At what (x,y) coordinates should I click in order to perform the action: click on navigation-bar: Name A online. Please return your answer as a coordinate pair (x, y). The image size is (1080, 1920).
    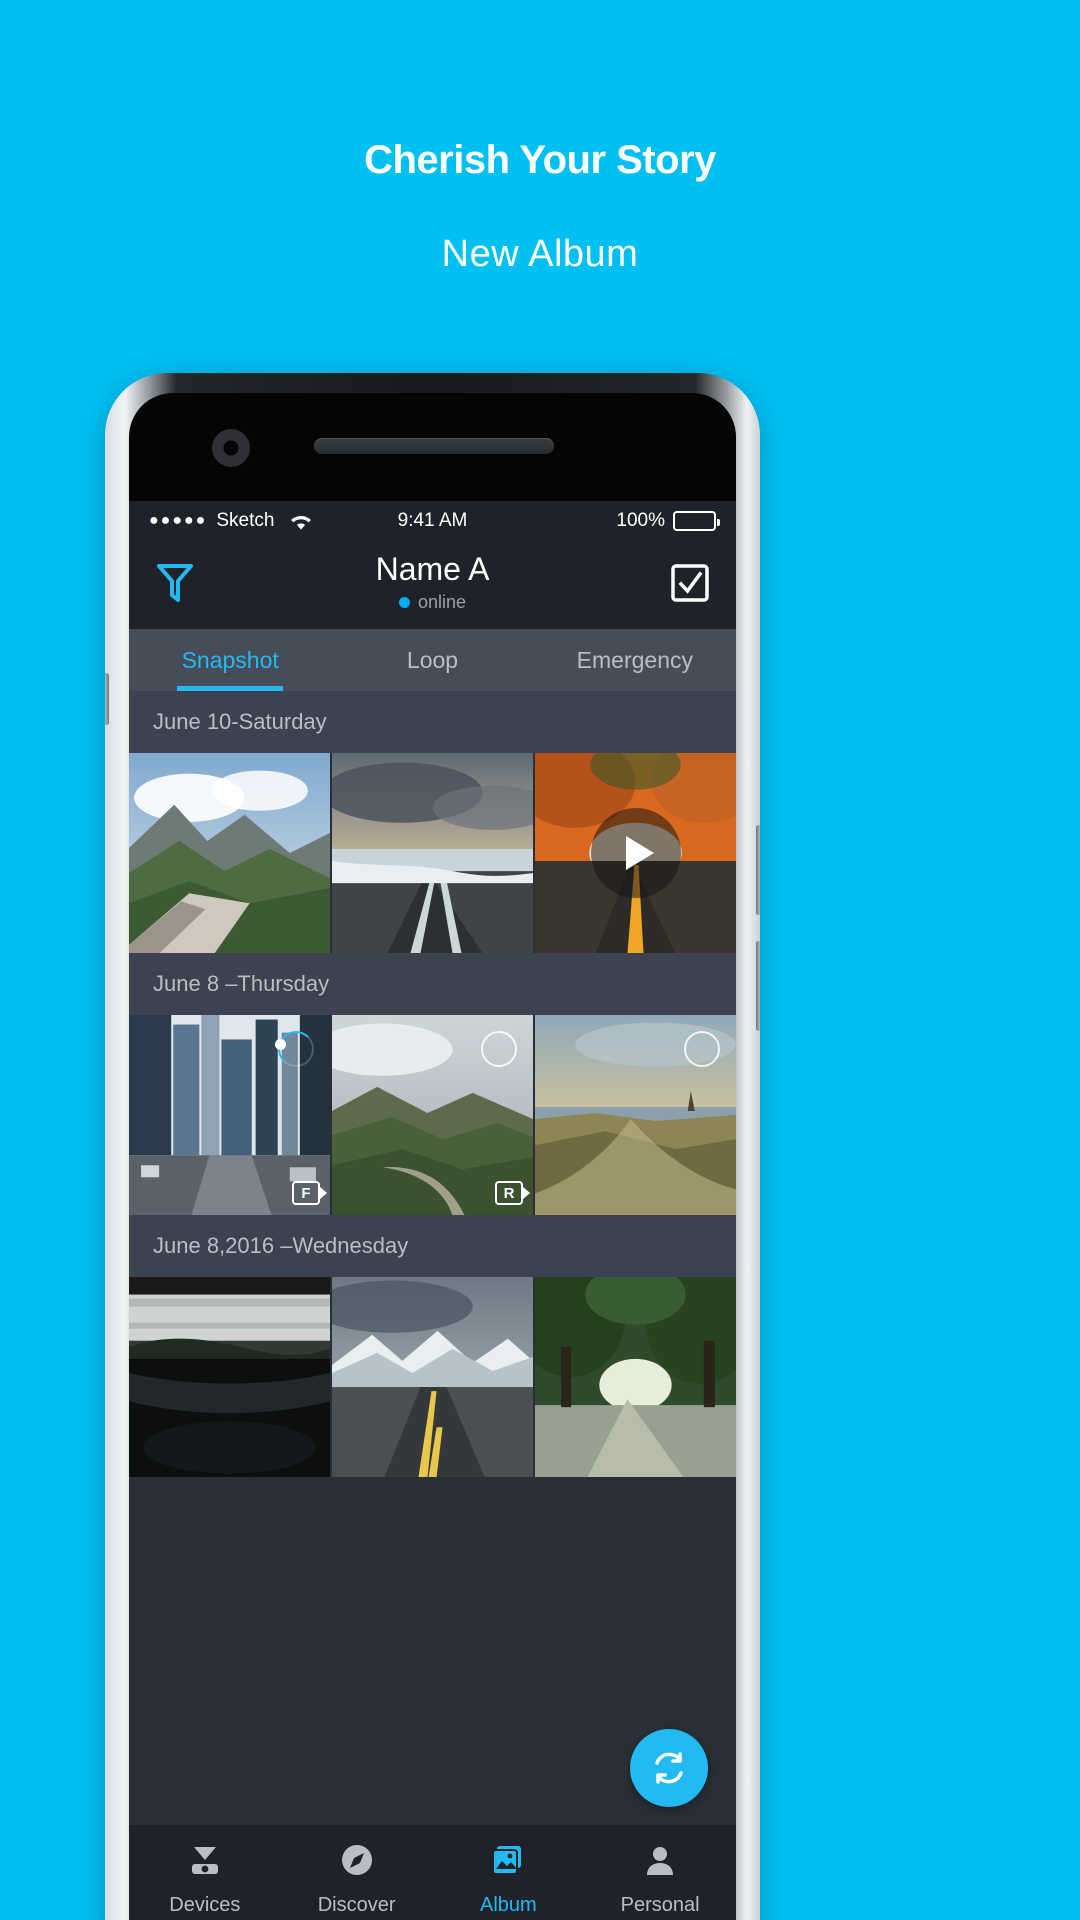
    Looking at the image, I should click on (432, 585).